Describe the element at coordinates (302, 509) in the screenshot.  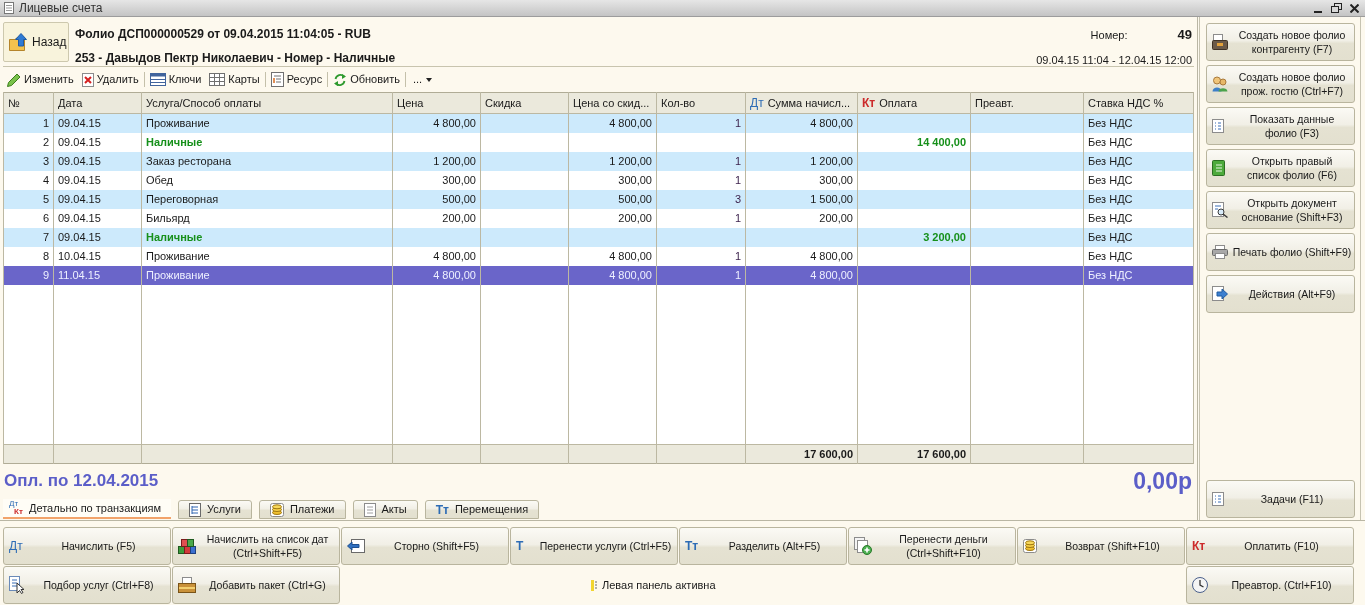
I see `tab: Платежи` at that location.